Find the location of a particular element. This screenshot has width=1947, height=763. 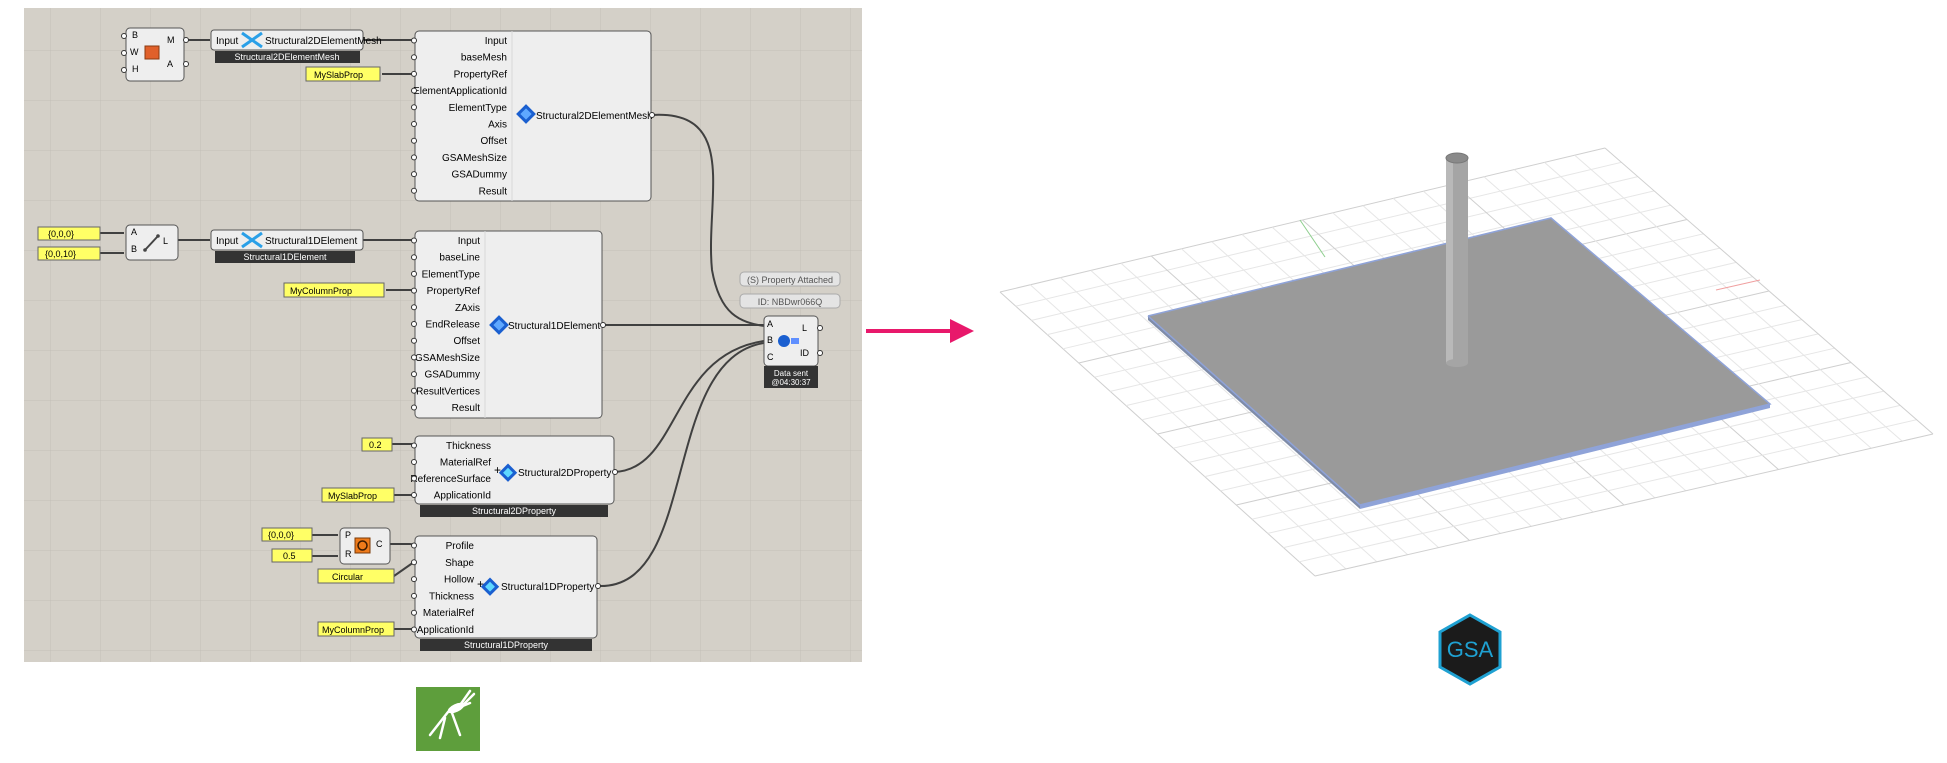

element-input-6-grip is located at coordinates (414, 340).